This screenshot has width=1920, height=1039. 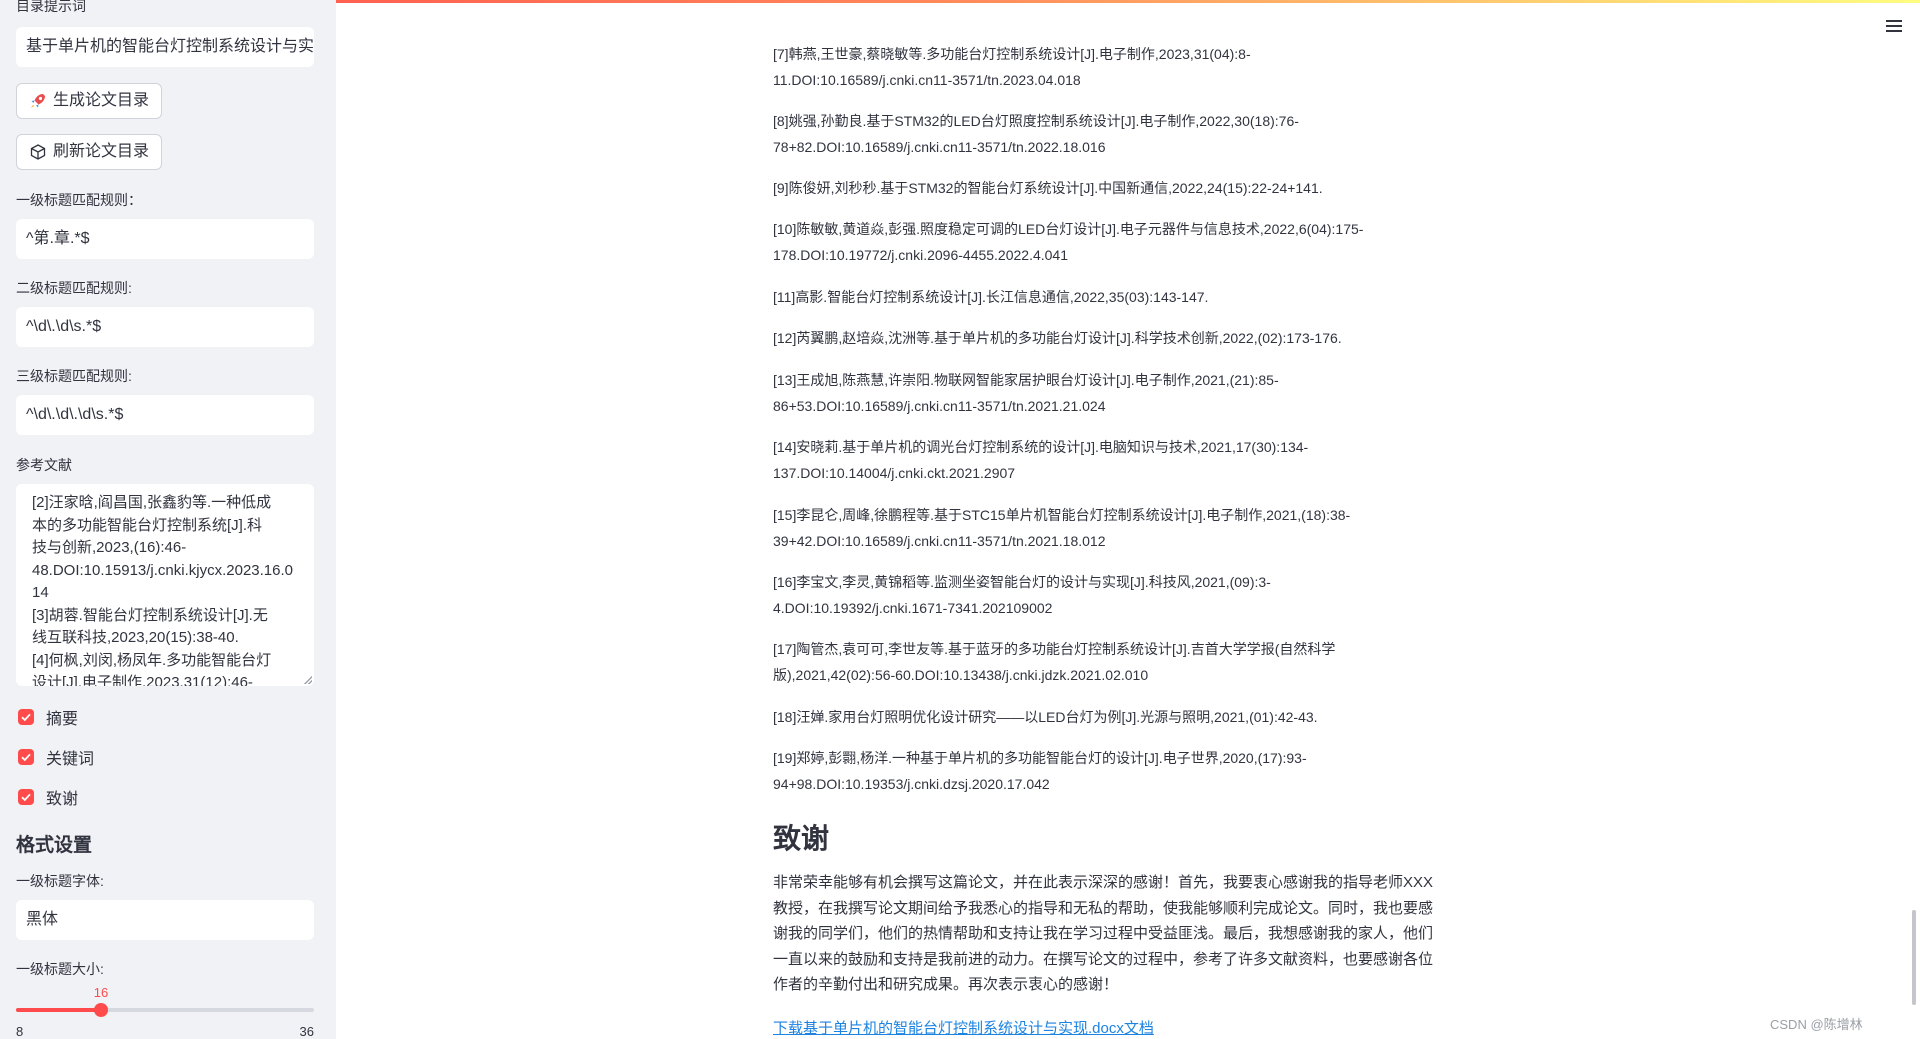 What do you see at coordinates (58, 1010) in the screenshot?
I see `slider-fill` at bounding box center [58, 1010].